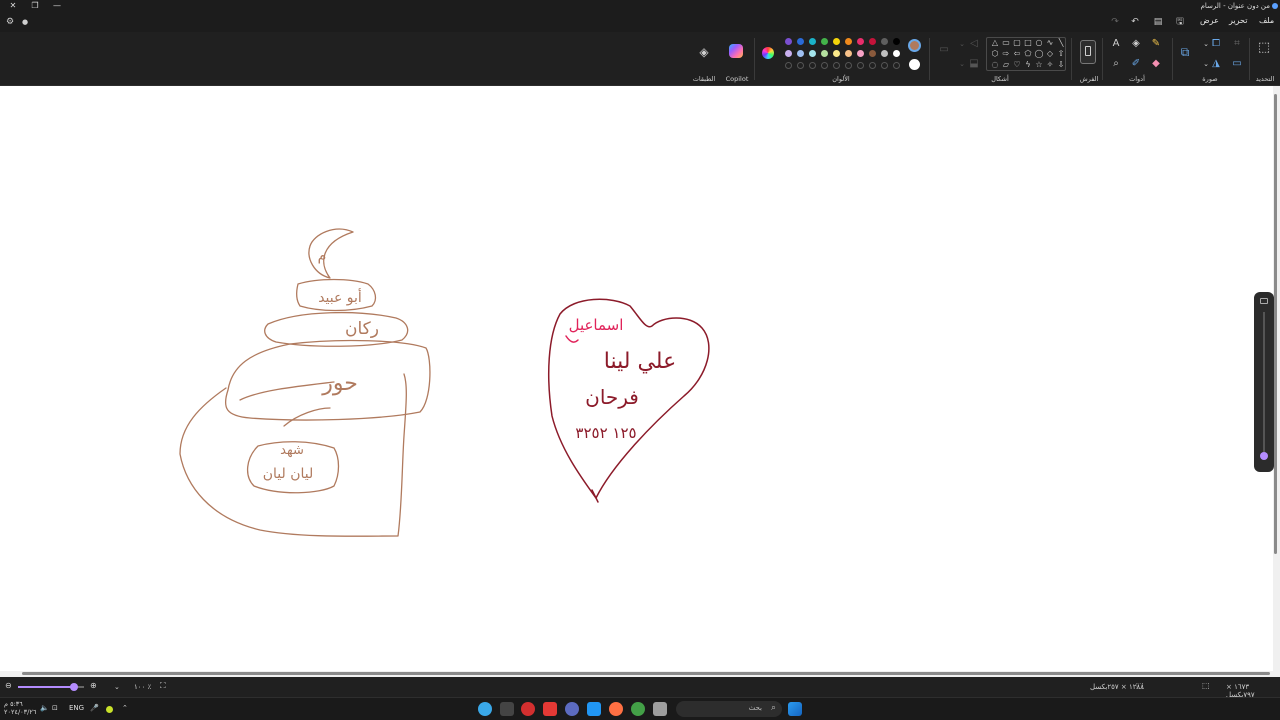  Describe the element at coordinates (1264, 47) in the screenshot. I see `selection-icon: ⬚` at that location.